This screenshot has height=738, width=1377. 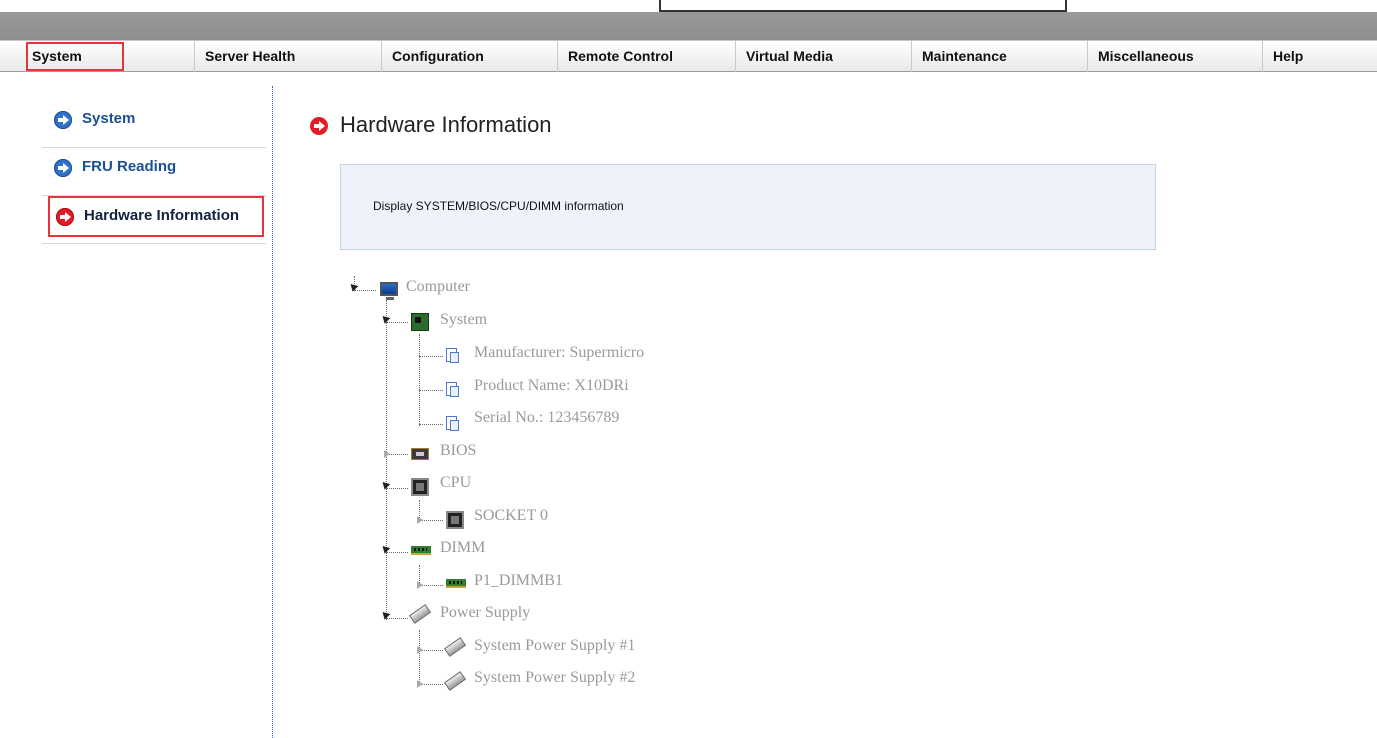 I want to click on sidebar-item-label: System, so click(x=109, y=118).